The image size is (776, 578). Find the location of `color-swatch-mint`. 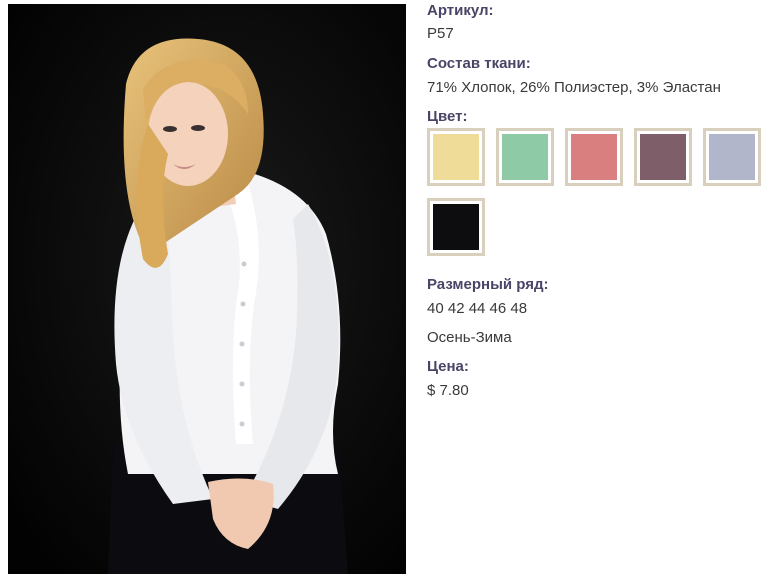

color-swatch-mint is located at coordinates (525, 157).